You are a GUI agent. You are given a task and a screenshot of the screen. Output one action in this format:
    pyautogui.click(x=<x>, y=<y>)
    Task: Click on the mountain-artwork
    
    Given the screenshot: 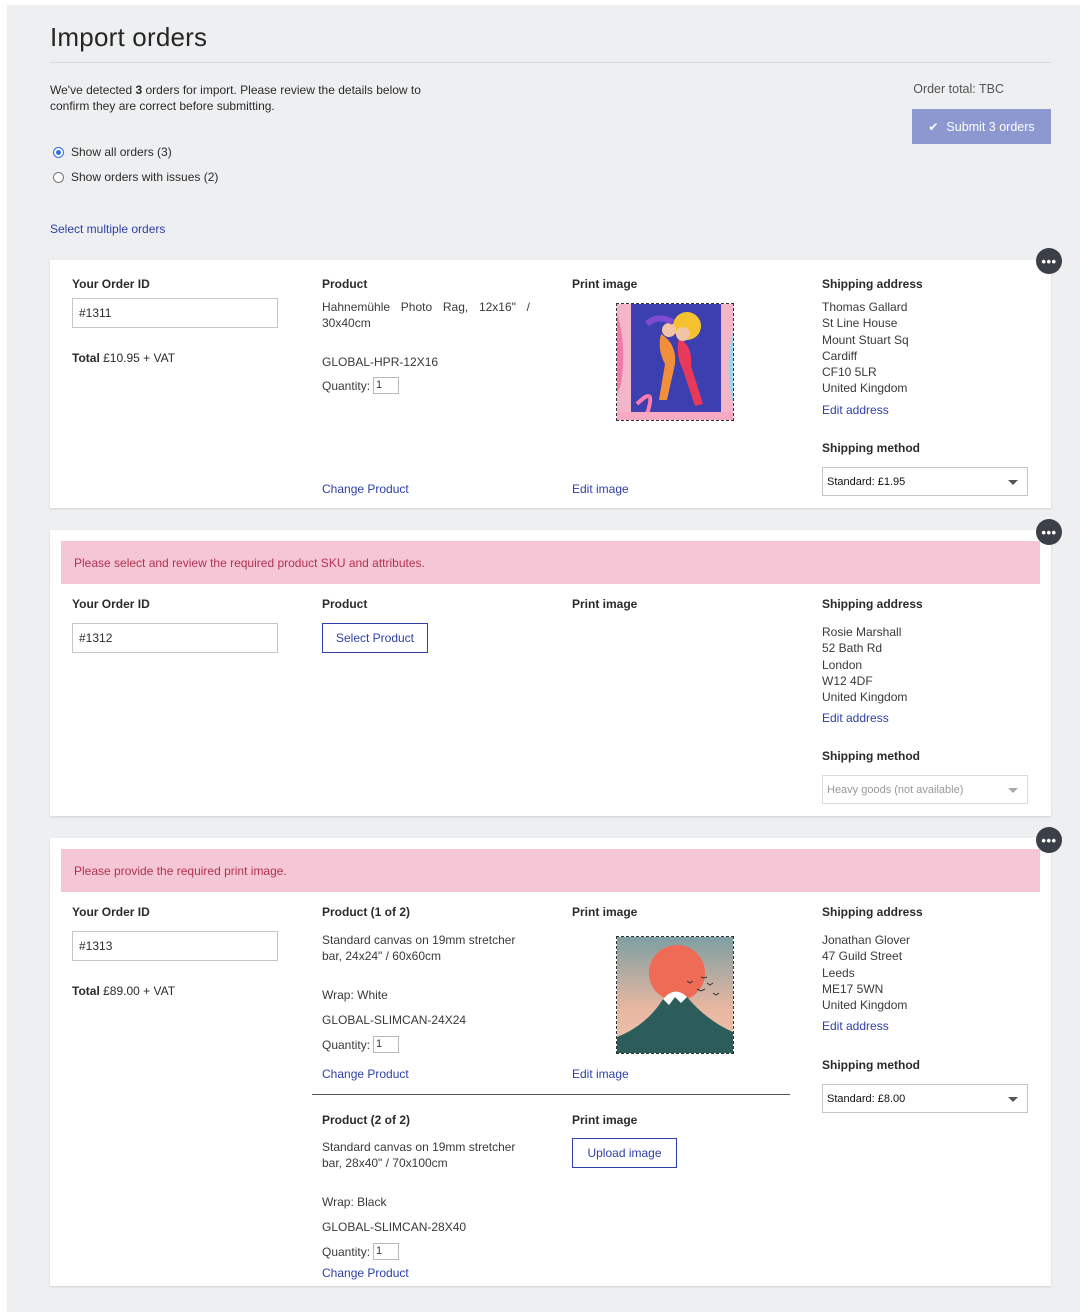 What is the action you would take?
    pyautogui.click(x=675, y=995)
    